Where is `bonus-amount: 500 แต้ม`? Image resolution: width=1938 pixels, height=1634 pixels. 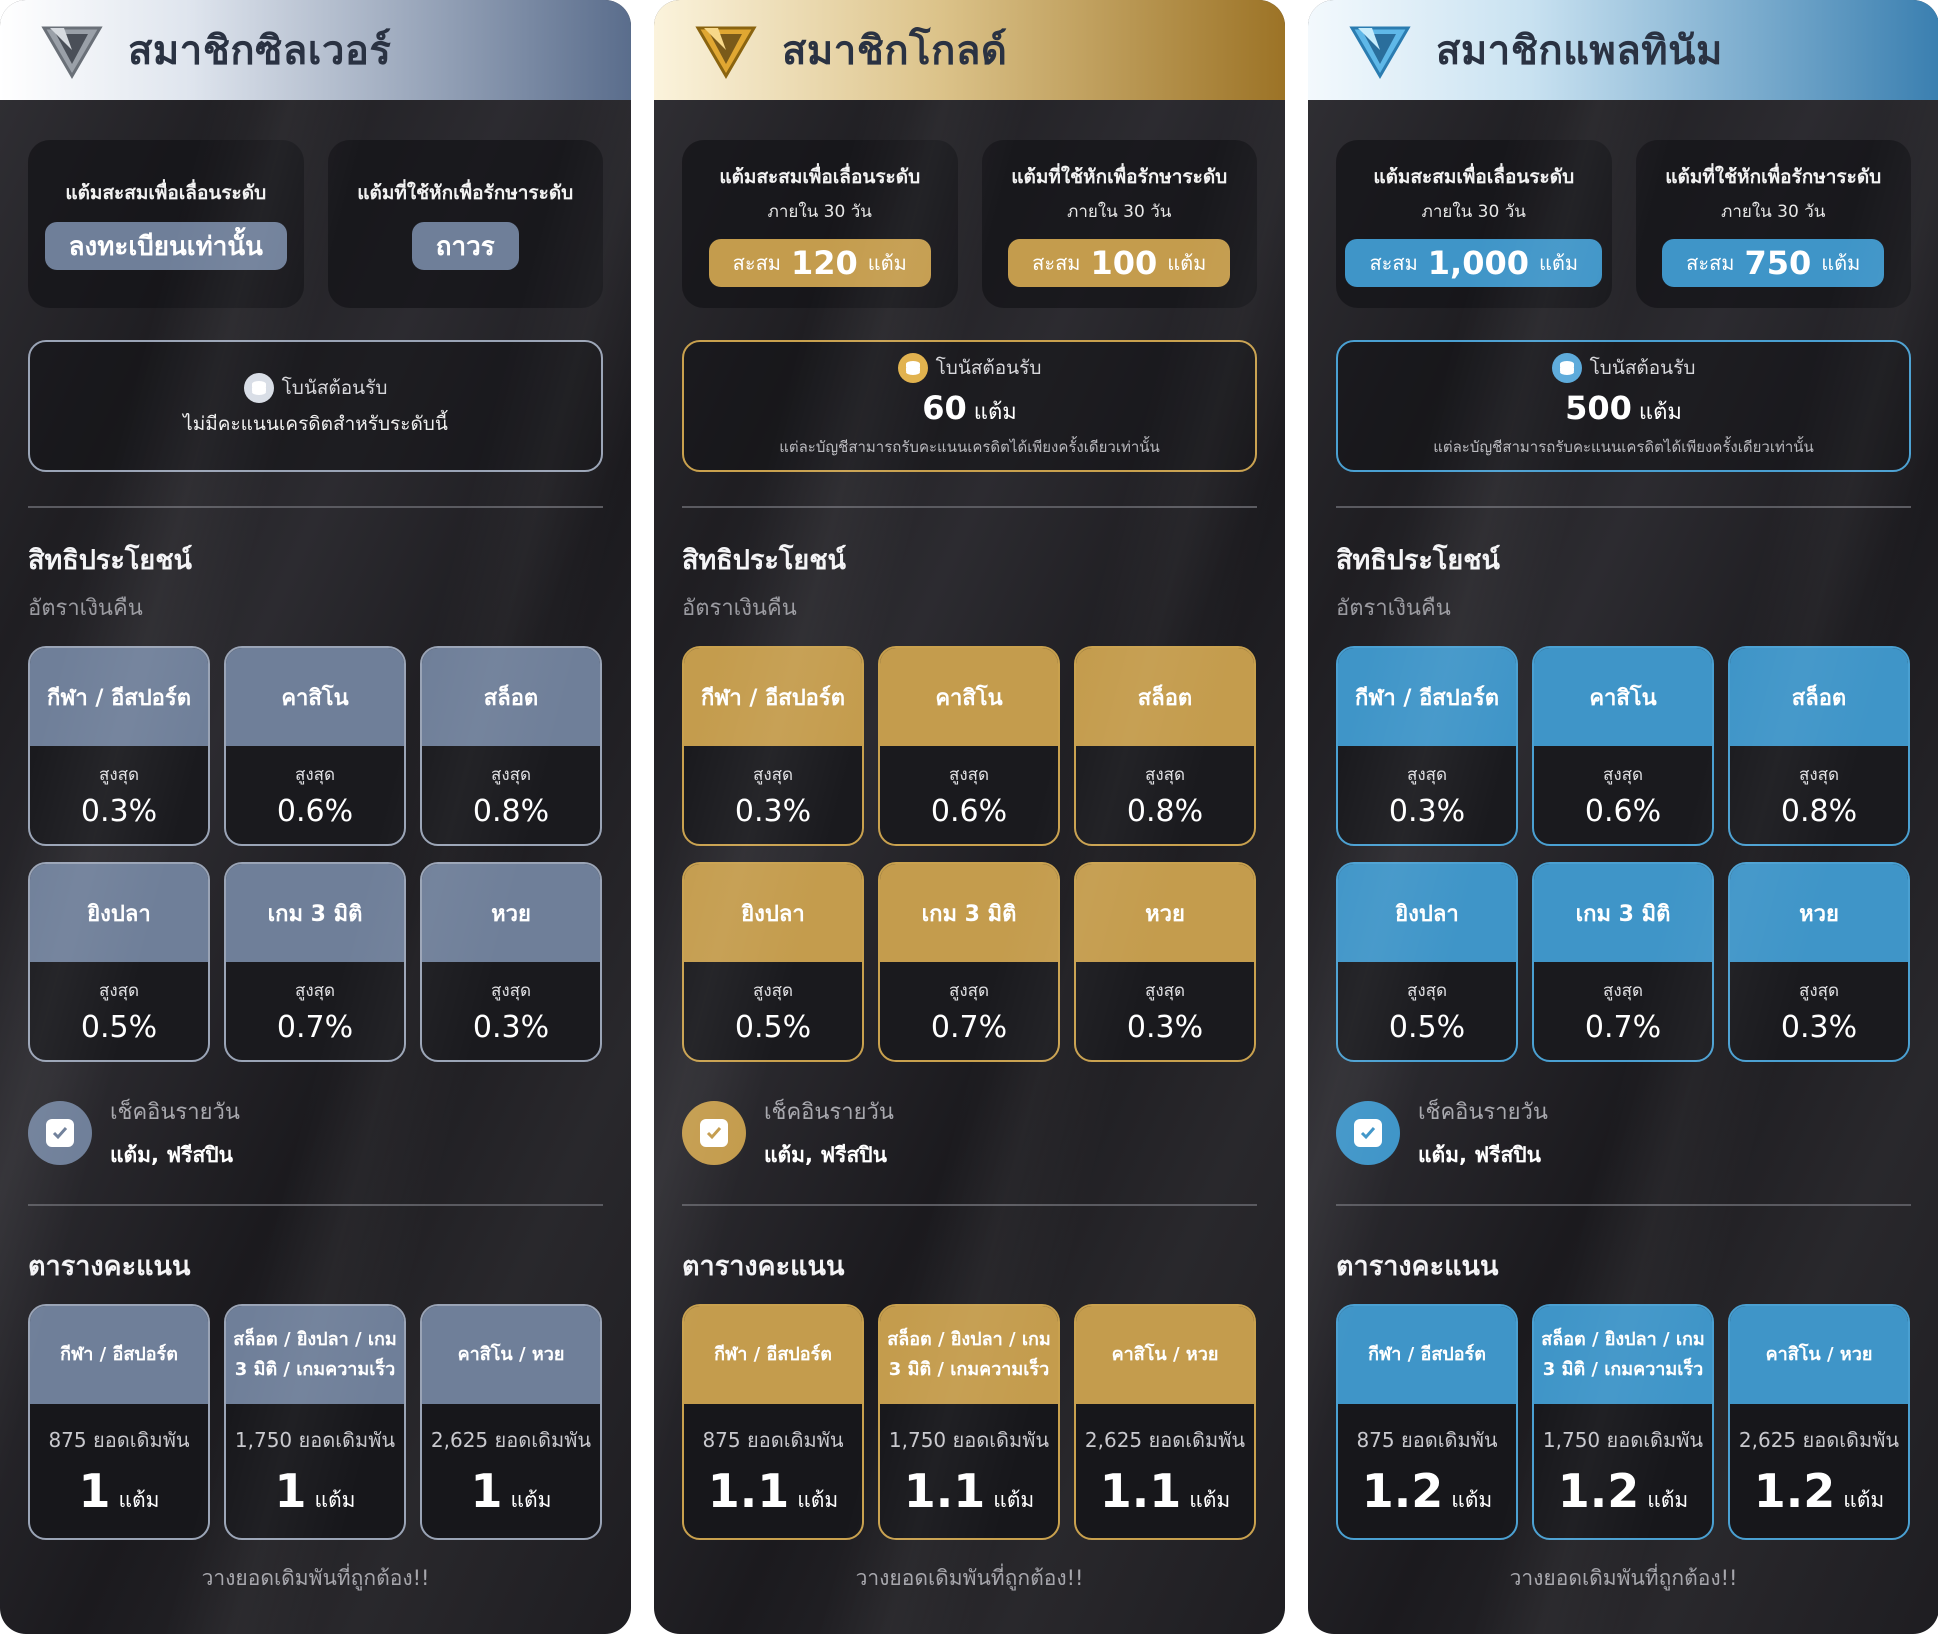
bonus-amount: 500 แต้ม is located at coordinates (1623, 409).